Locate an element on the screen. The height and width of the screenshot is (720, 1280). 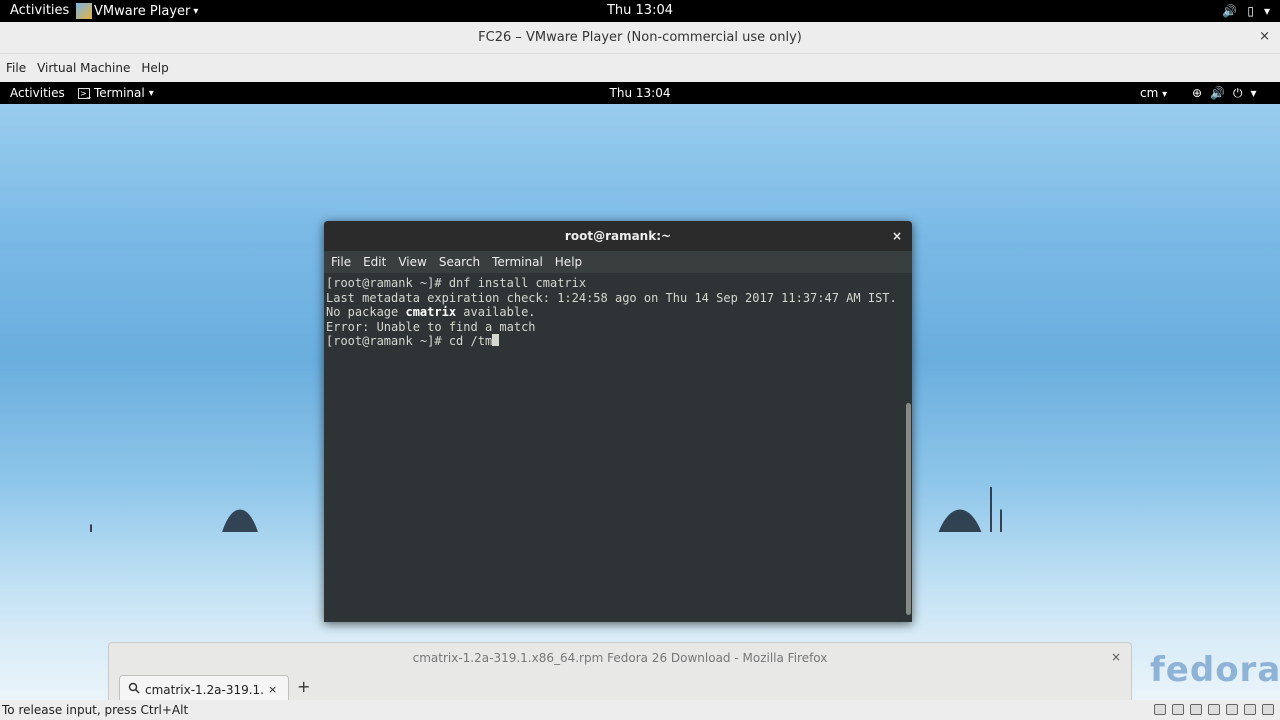
terminal-menu-terminal: Terminal is located at coordinates (517, 262).